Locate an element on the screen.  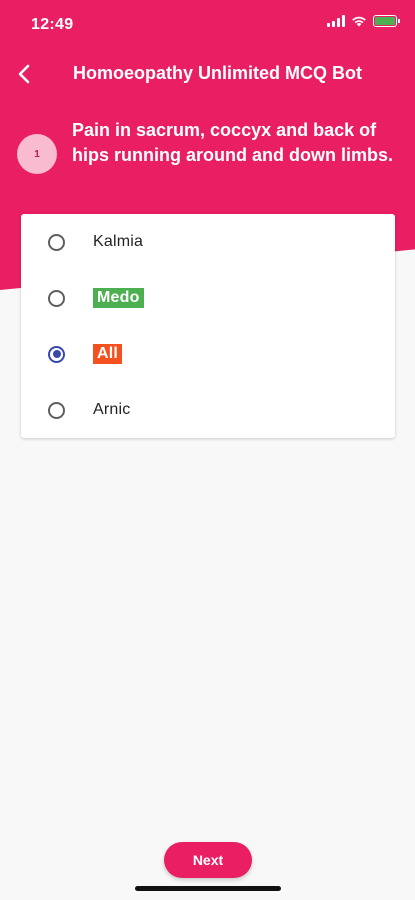
wifi-icon is located at coordinates (359, 21).